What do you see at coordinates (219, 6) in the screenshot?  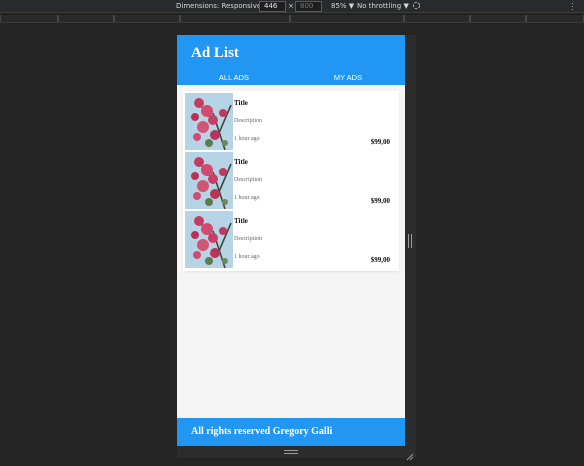 I see `dimensions-label: Dimensions: Responsive` at bounding box center [219, 6].